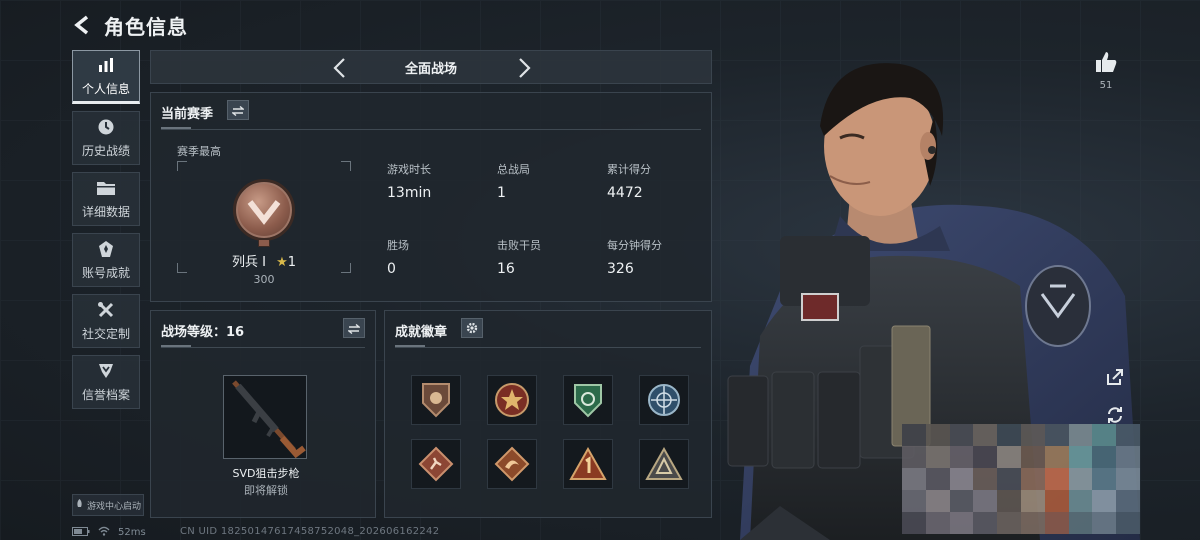  I want to click on user-uid: CN UID 18250147617458752048_202606162242, so click(310, 531).